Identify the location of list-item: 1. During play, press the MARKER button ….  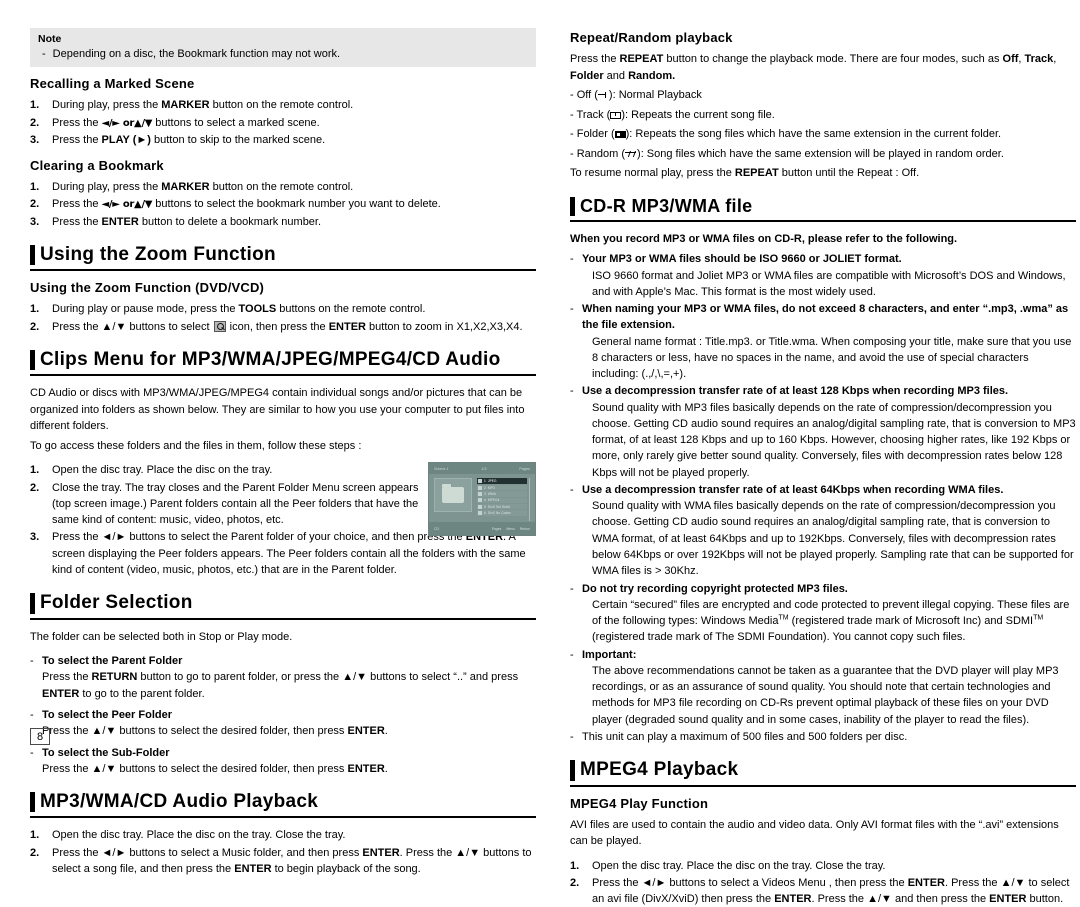
(283, 105).